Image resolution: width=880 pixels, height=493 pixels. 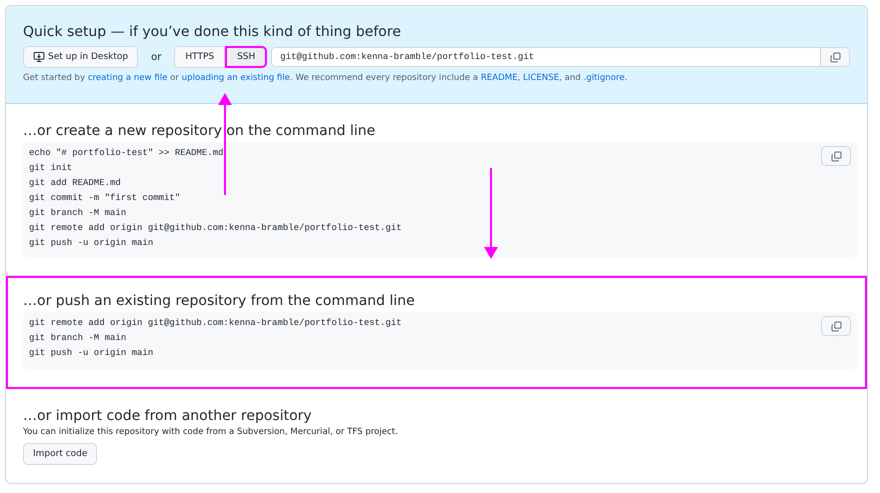 What do you see at coordinates (51, 168) in the screenshot?
I see `code-line: git init` at bounding box center [51, 168].